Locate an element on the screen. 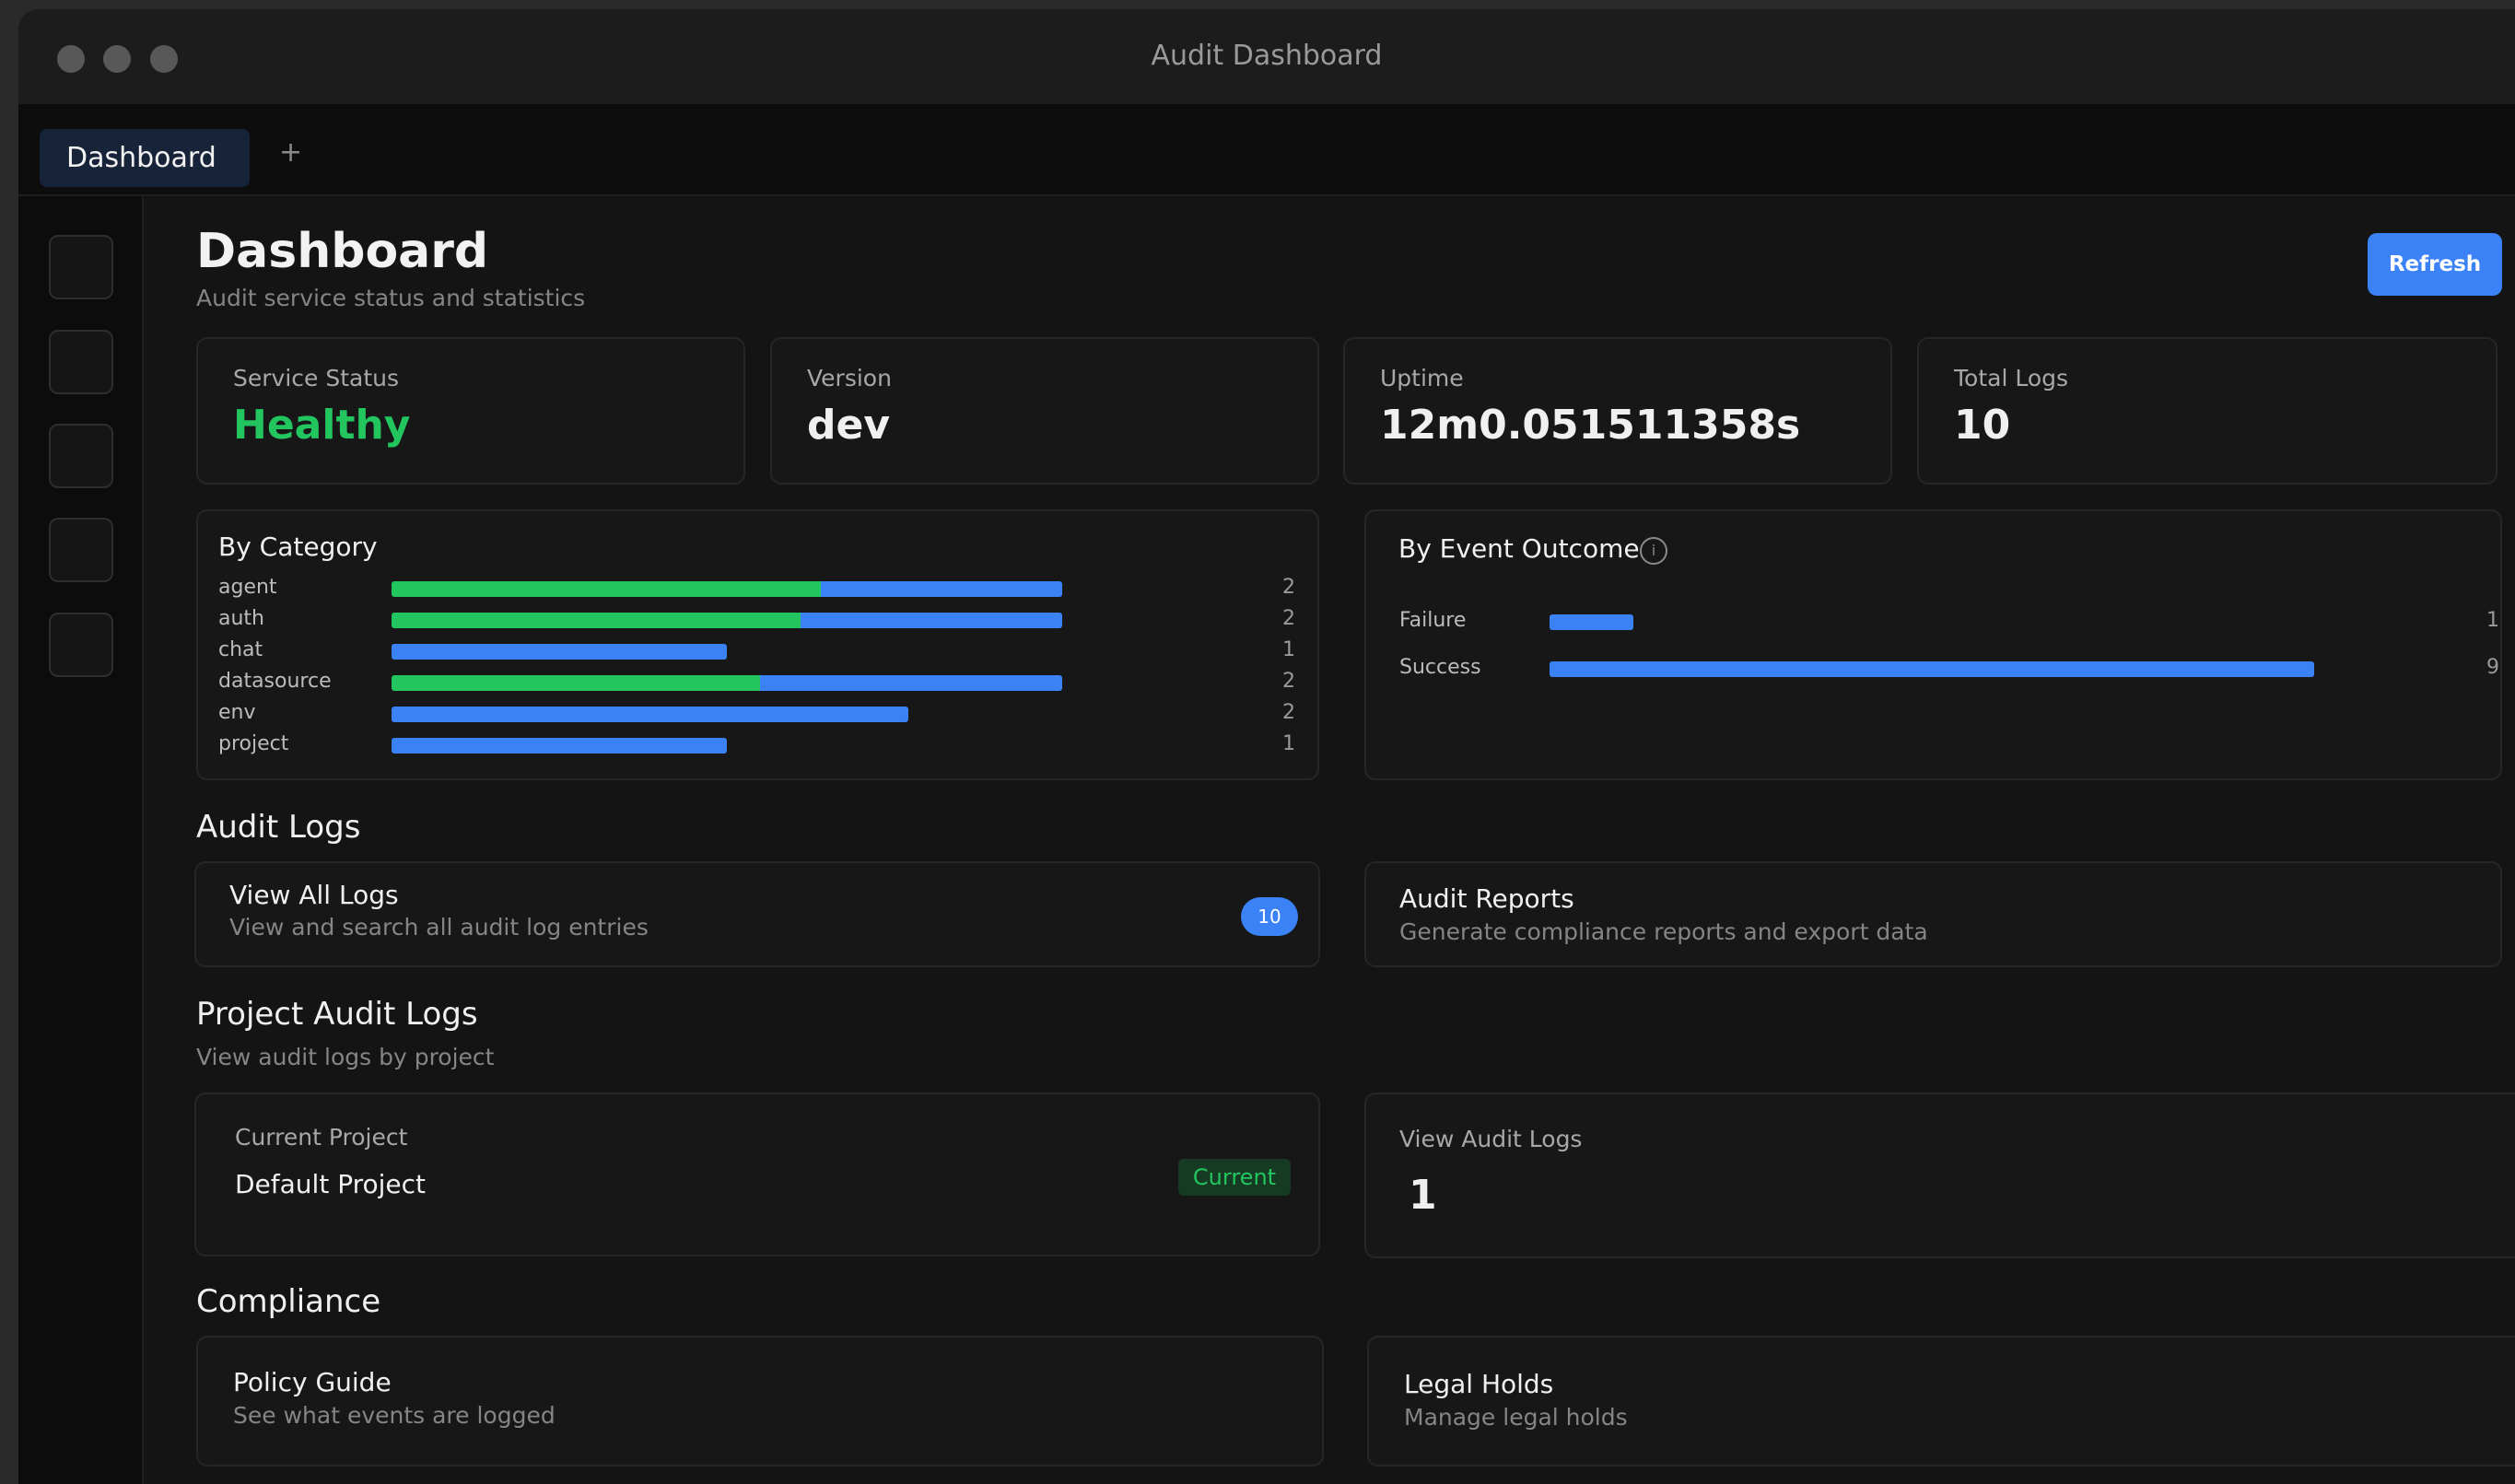 The height and width of the screenshot is (1484, 2515). category-row: agent 2 is located at coordinates (761, 589).